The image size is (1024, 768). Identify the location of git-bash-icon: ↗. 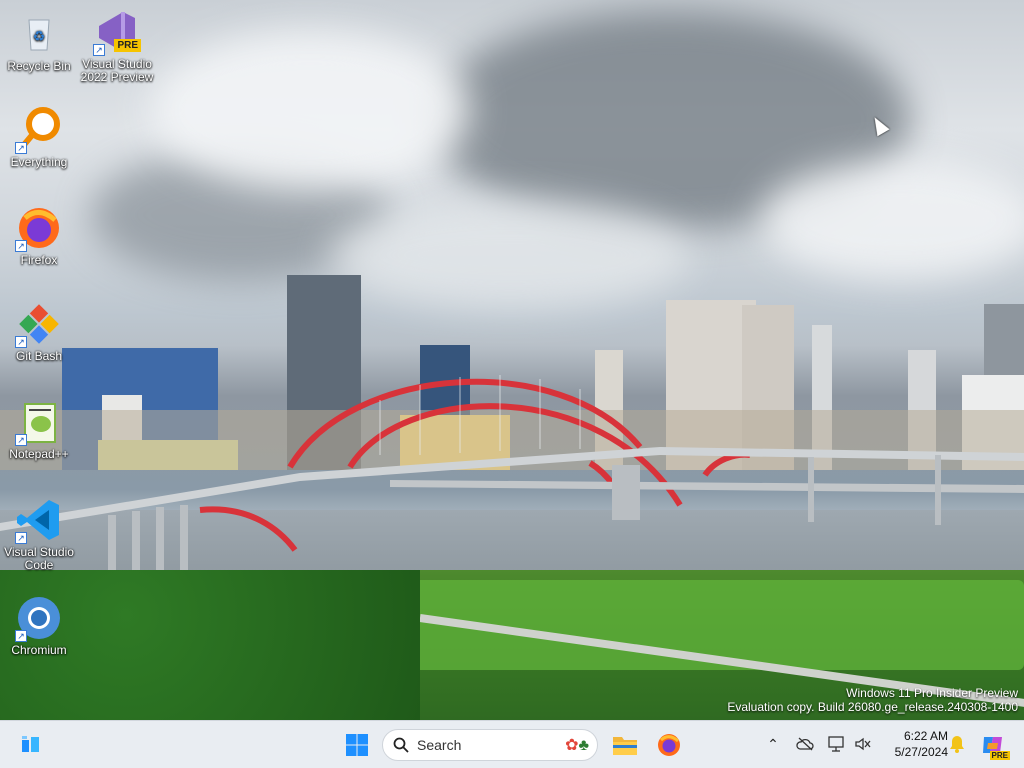
(39, 324).